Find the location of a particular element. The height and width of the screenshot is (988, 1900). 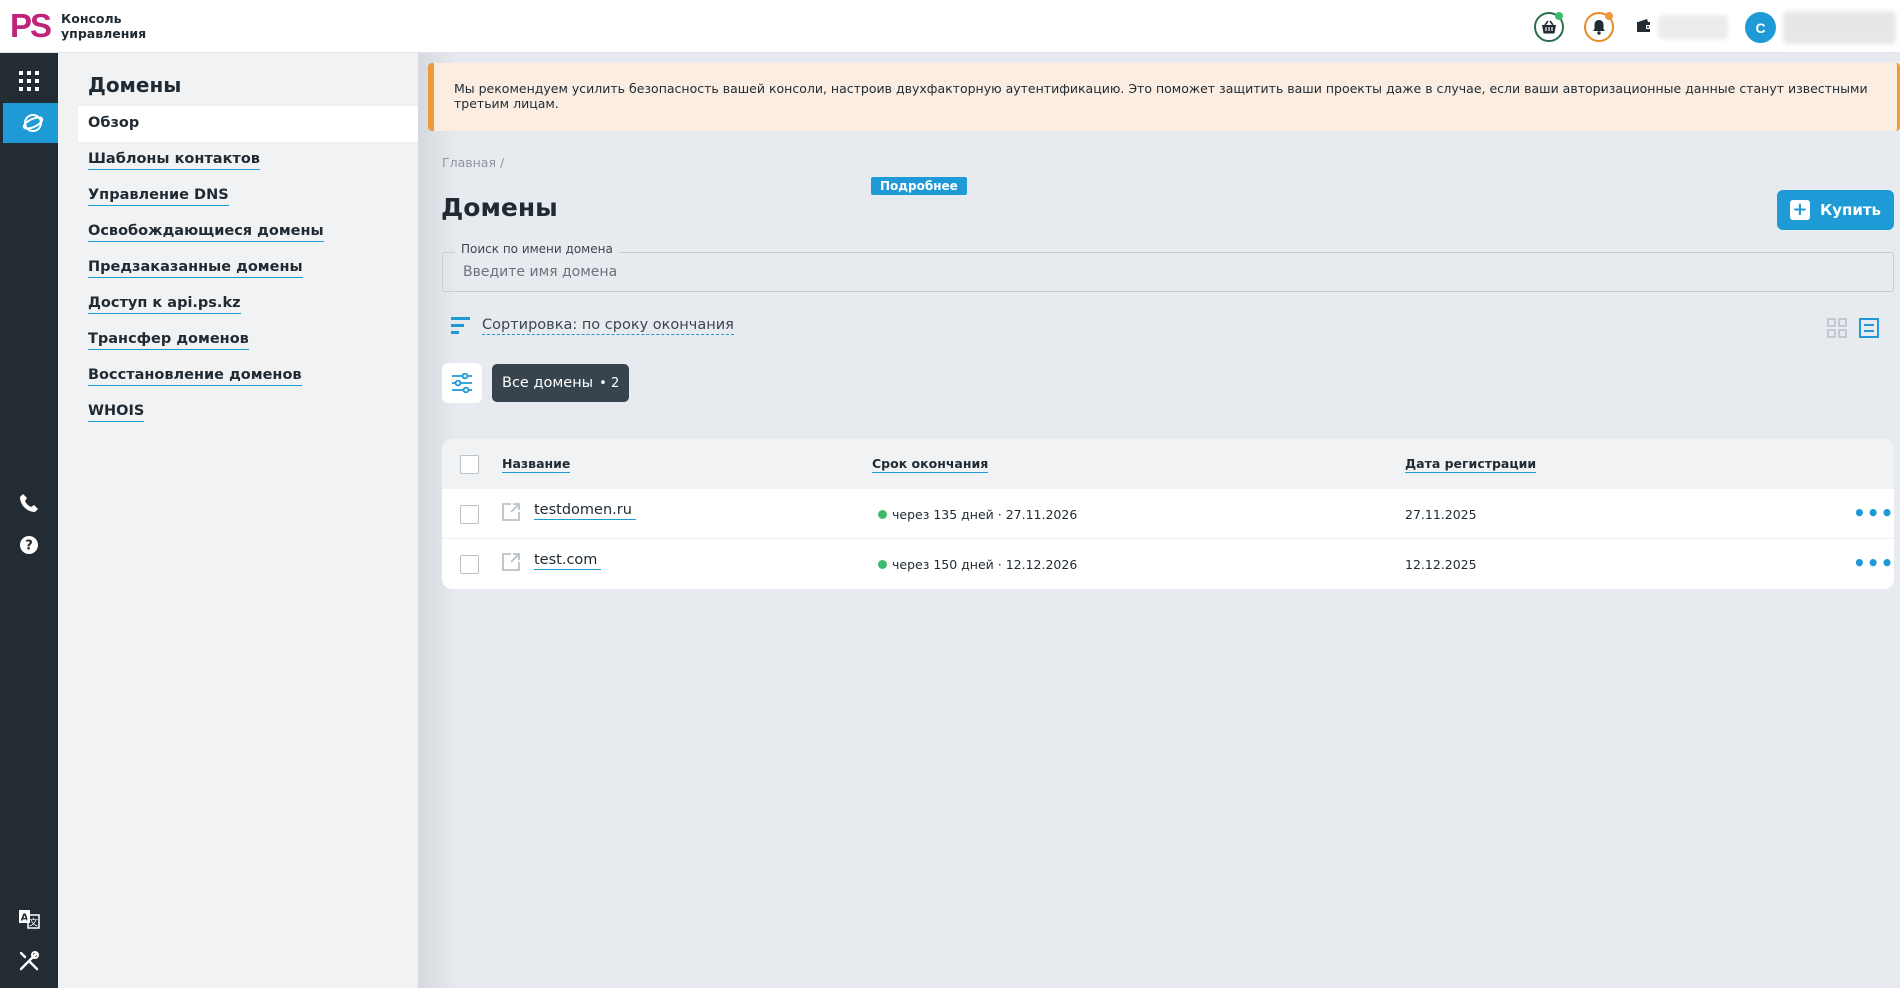

buy-button: + Купить is located at coordinates (1835, 210).